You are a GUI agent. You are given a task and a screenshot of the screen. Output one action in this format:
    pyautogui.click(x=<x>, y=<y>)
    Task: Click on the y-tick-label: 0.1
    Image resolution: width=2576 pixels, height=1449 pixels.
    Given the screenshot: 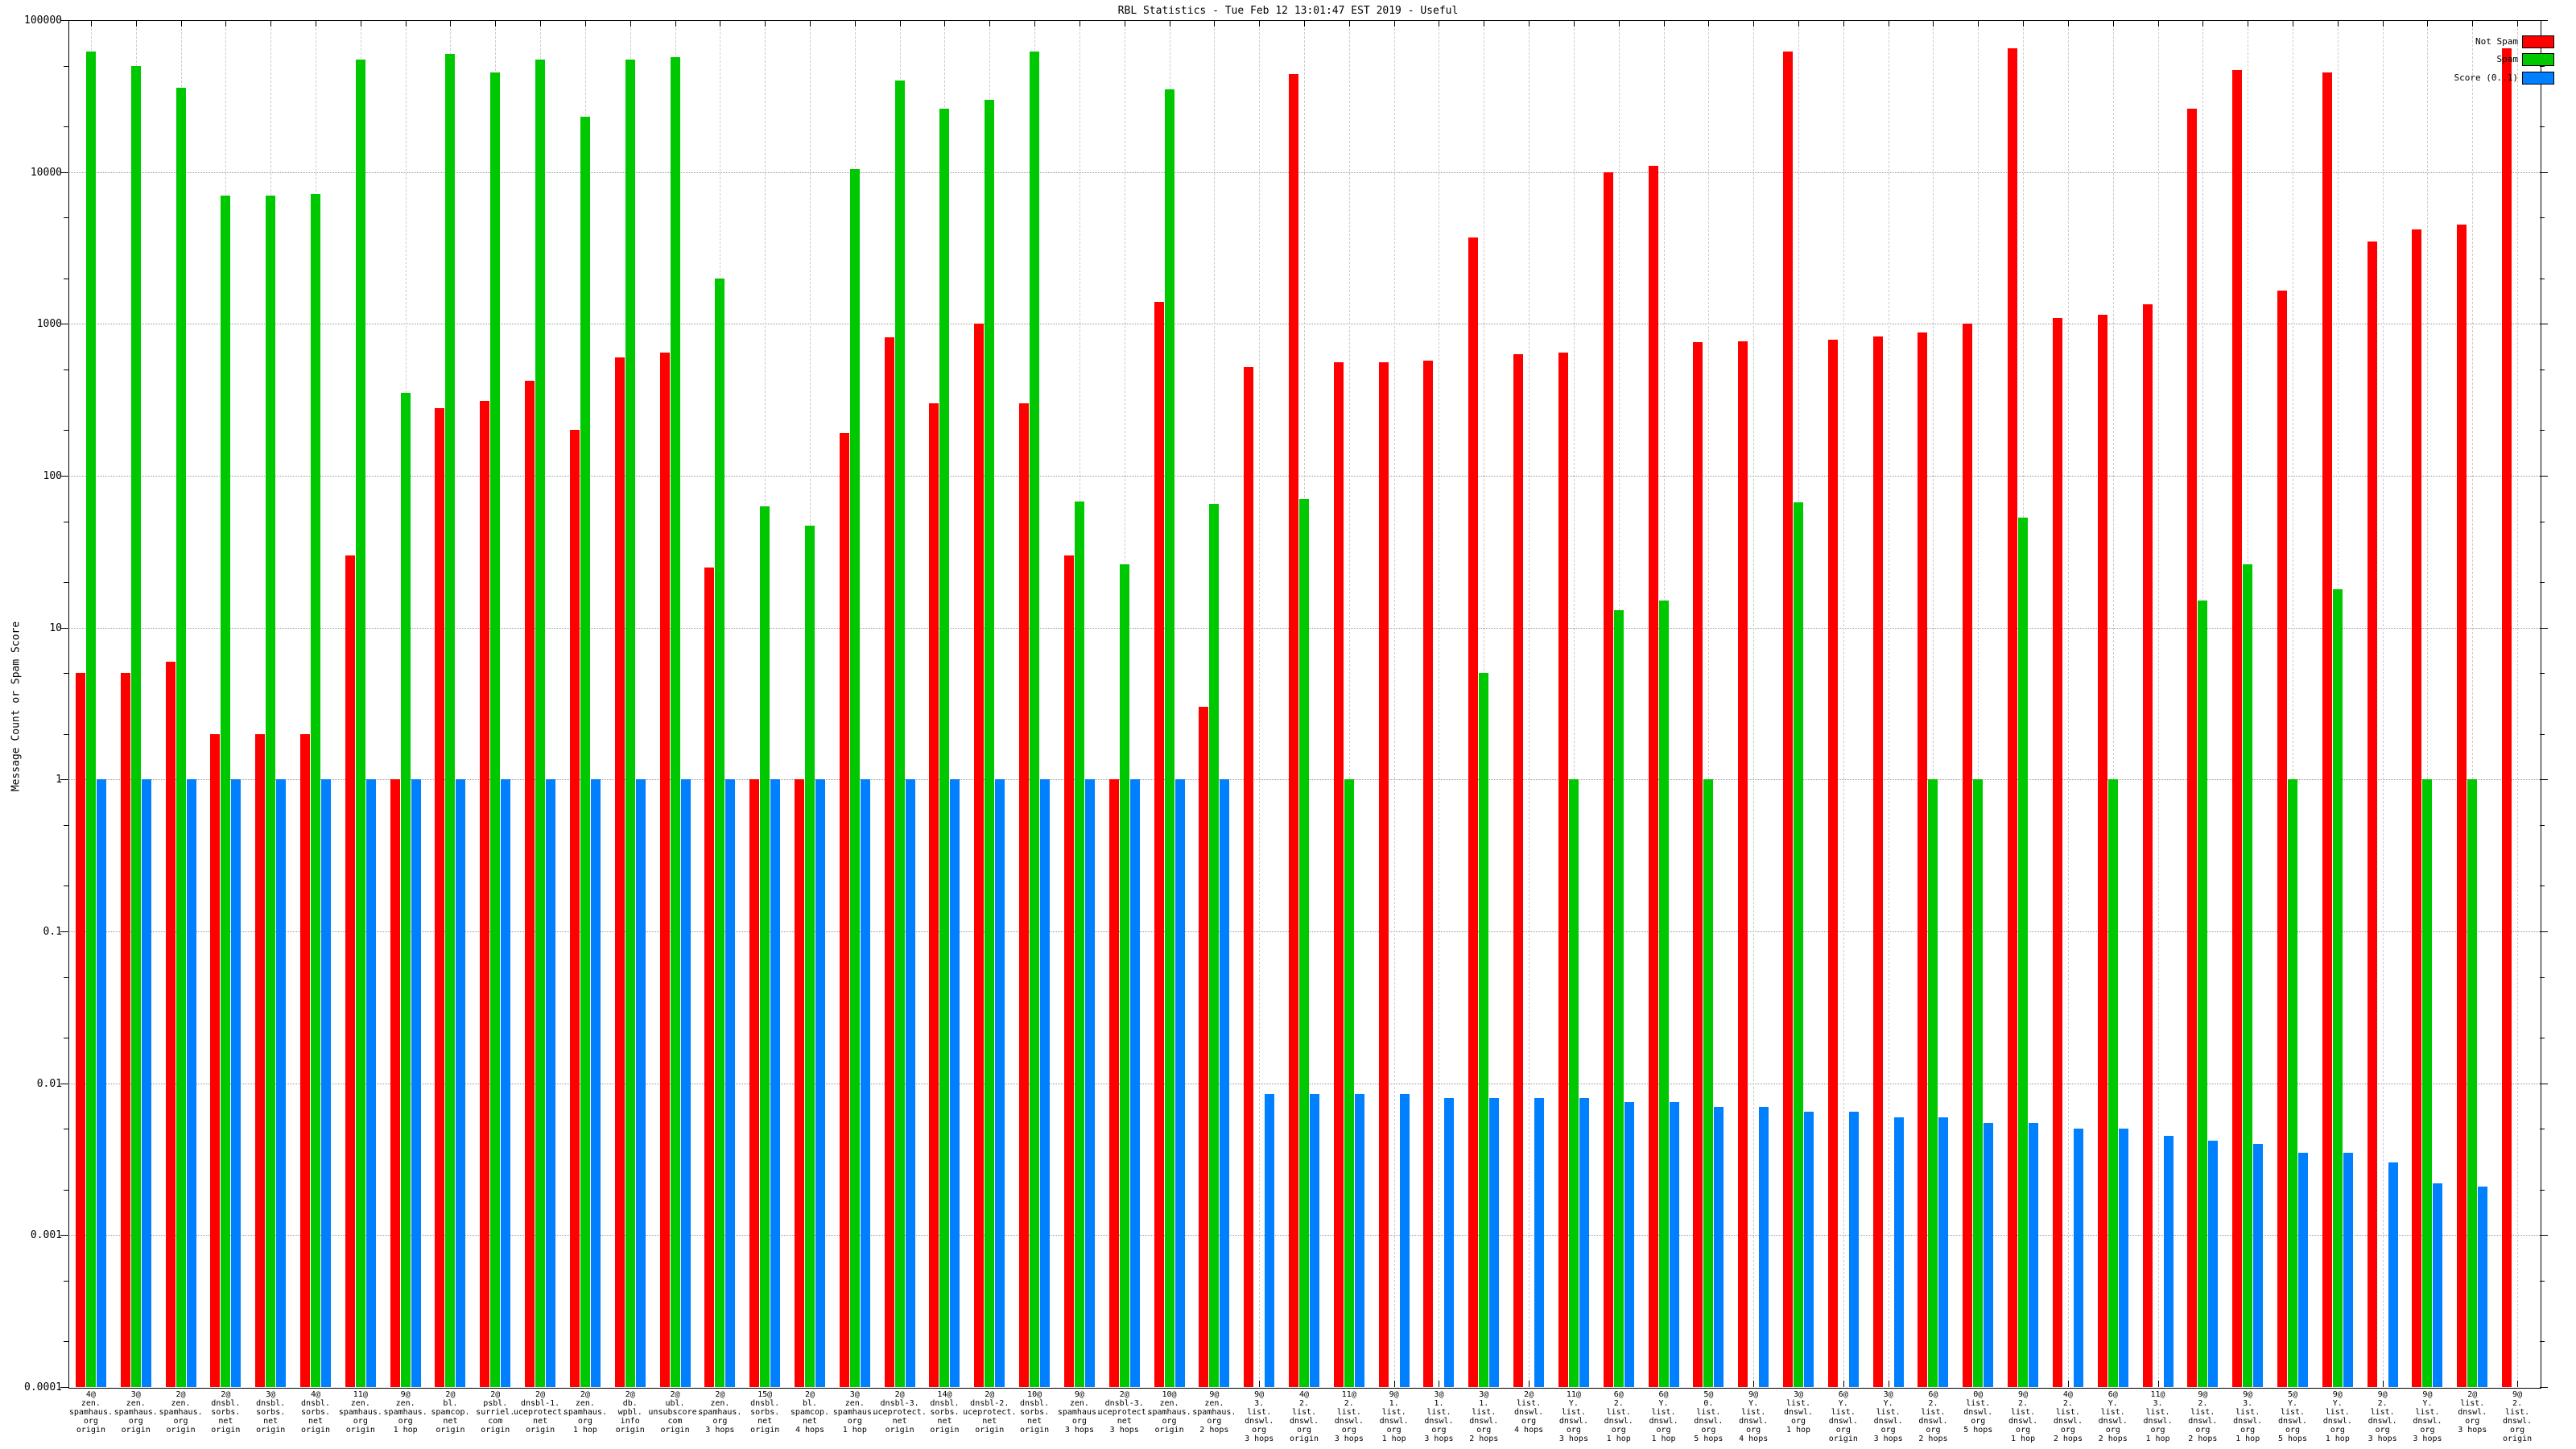 What is the action you would take?
    pyautogui.click(x=53, y=932)
    